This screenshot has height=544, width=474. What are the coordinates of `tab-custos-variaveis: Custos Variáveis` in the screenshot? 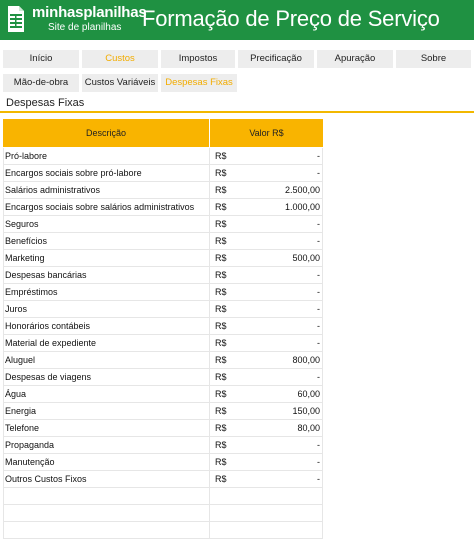 It's located at (120, 83).